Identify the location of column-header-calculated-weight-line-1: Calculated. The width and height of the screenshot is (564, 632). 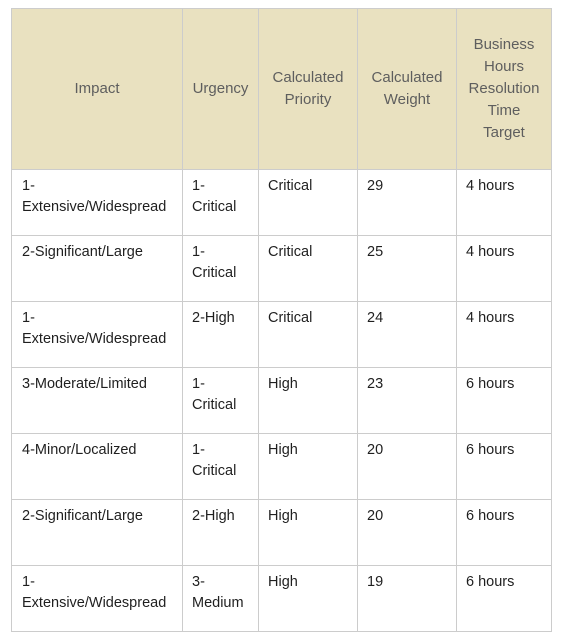
(407, 78).